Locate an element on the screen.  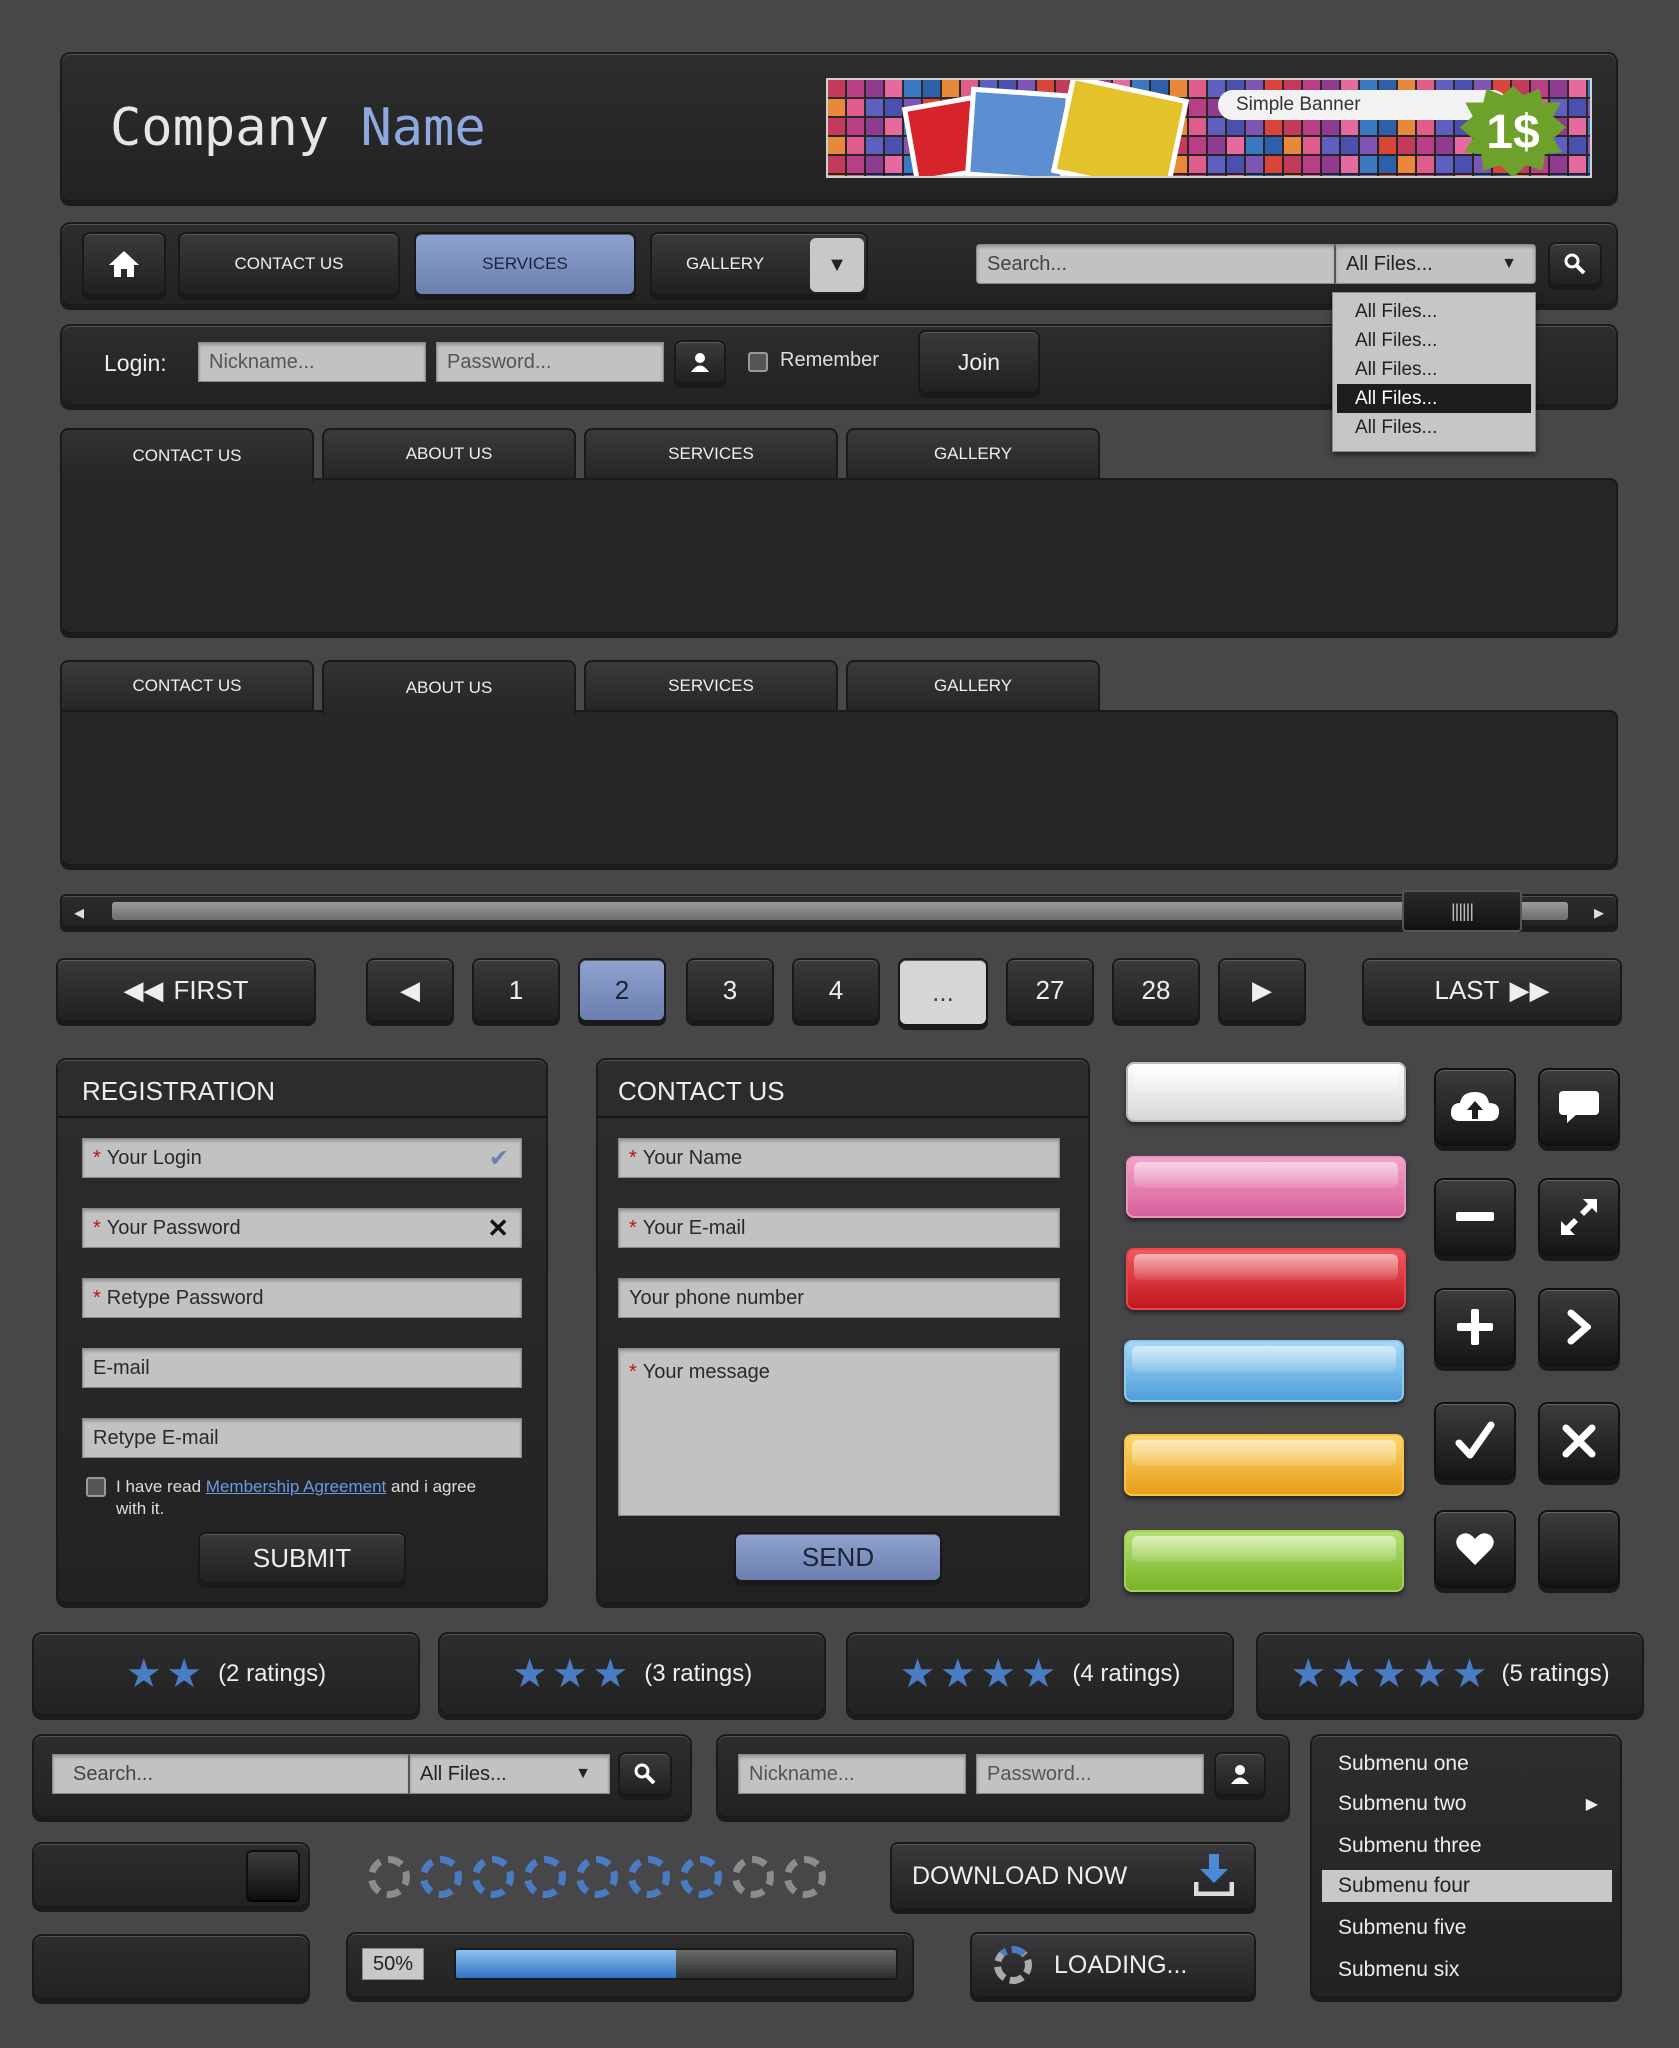
nav-gallery: GALLERY ▼ is located at coordinates (759, 264).